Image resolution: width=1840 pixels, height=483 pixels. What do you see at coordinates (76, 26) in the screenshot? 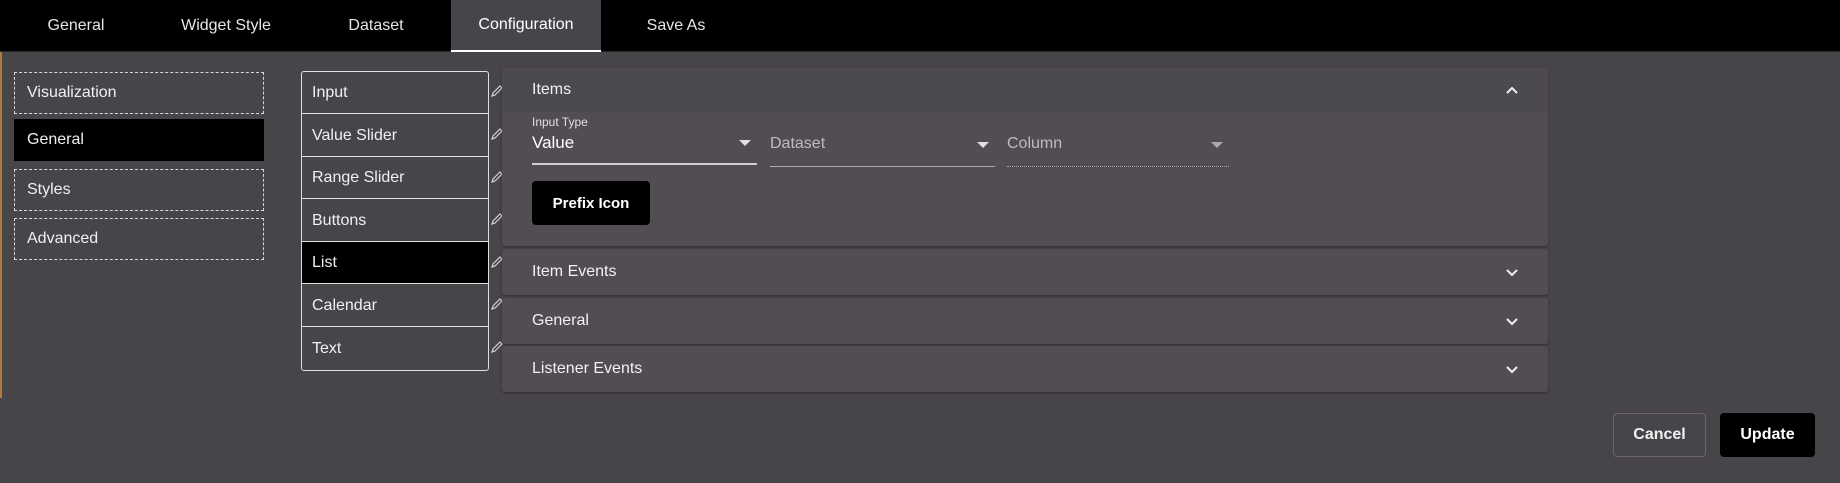
I see `tab-general: General` at bounding box center [76, 26].